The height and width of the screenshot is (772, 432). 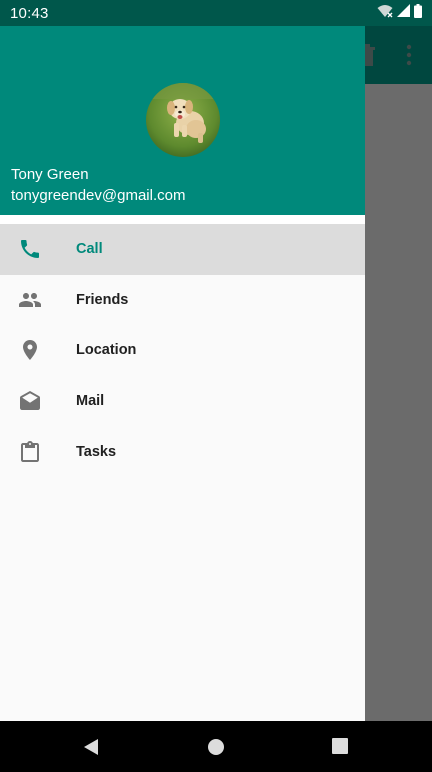 I want to click on user-name: Tony Green, so click(x=50, y=174).